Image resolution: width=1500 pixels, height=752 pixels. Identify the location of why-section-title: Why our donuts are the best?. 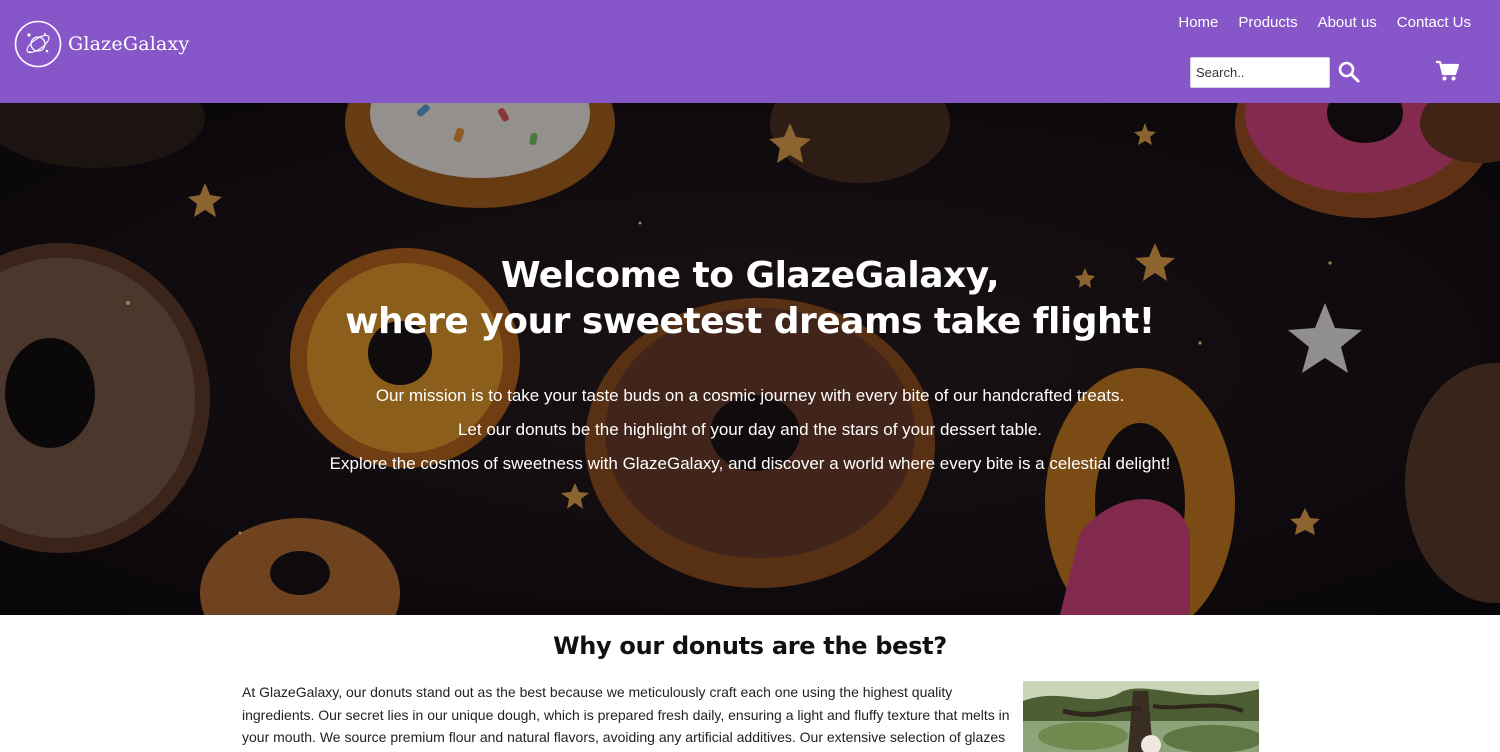
(750, 646).